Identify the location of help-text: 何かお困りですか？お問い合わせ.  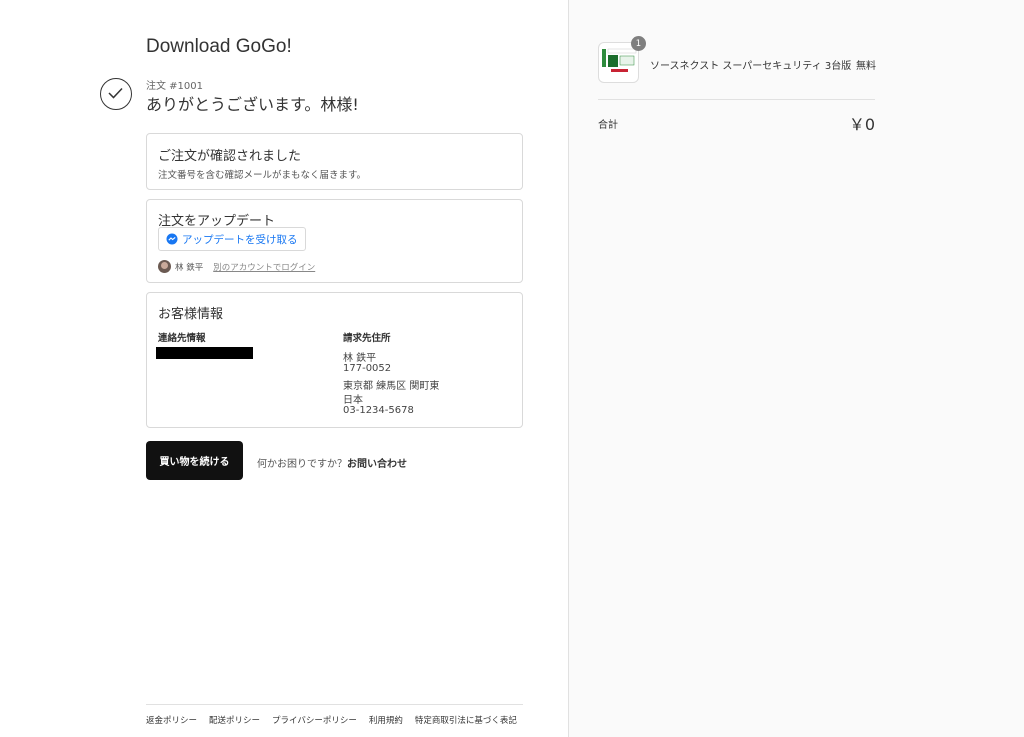
(332, 462).